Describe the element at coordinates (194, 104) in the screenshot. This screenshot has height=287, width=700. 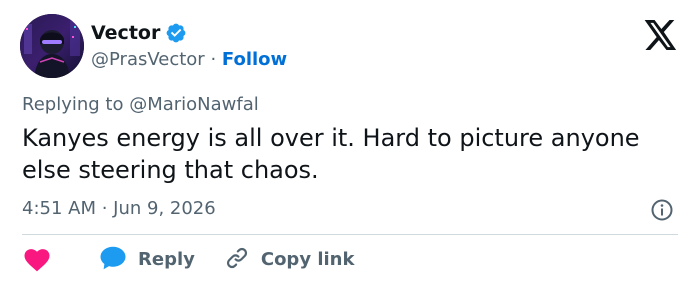
I see `reply-context-target: @MarioNawfal` at that location.